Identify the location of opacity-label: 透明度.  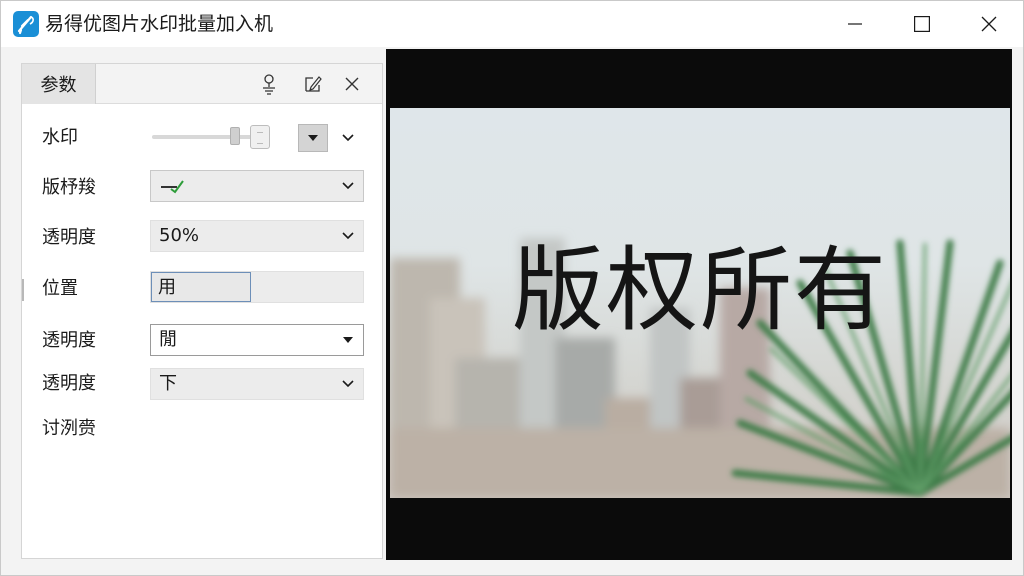
(69, 237).